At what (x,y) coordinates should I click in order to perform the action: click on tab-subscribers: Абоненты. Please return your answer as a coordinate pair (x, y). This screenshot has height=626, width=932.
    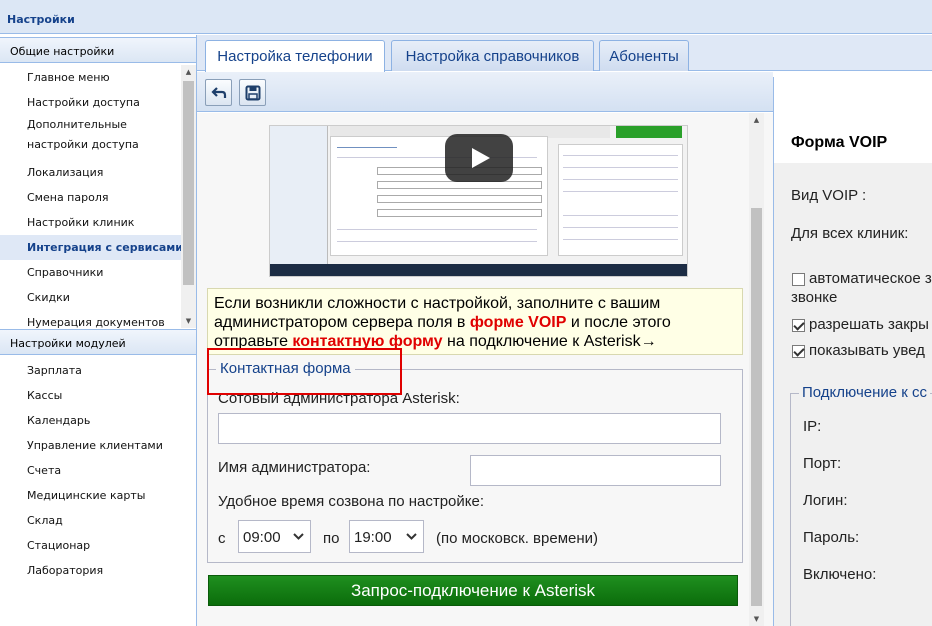
    Looking at the image, I should click on (644, 55).